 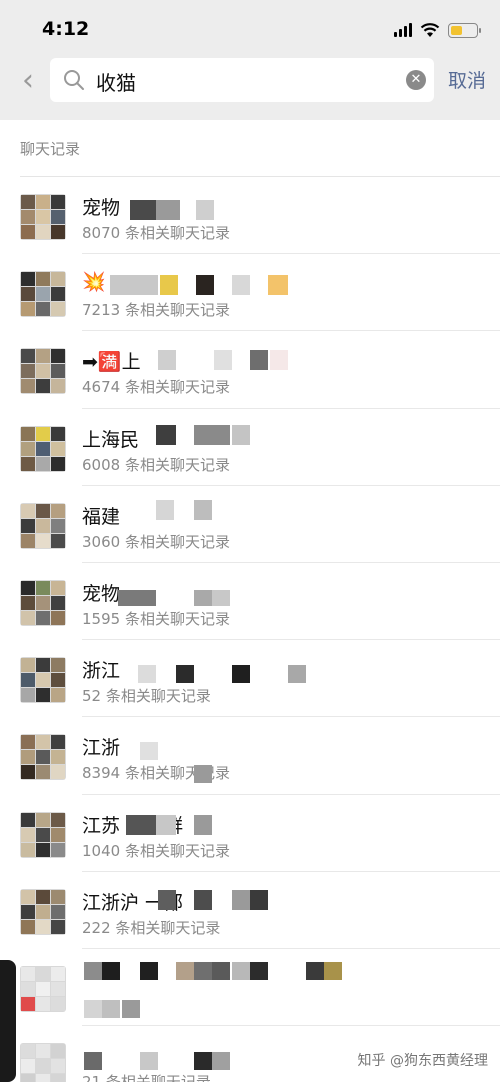 What do you see at coordinates (133, 825) in the screenshot?
I see `result-title: 江苏 交流群` at bounding box center [133, 825].